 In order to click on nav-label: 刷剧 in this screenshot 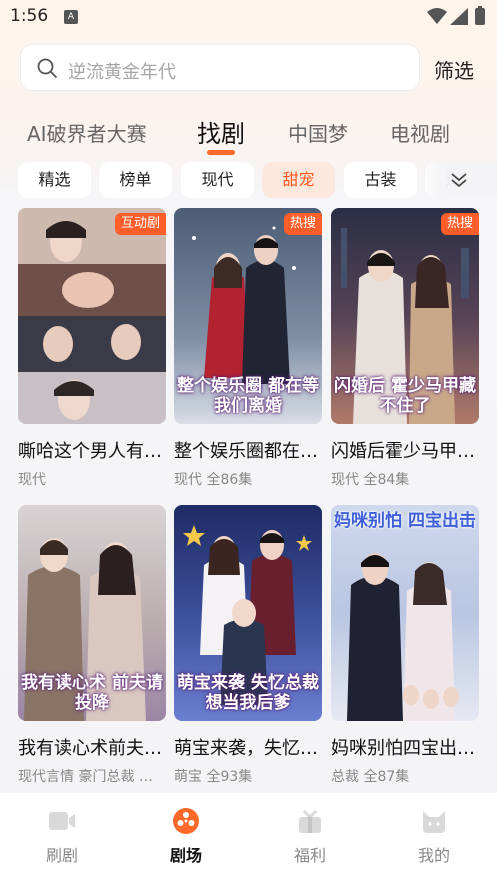, I will do `click(61, 855)`.